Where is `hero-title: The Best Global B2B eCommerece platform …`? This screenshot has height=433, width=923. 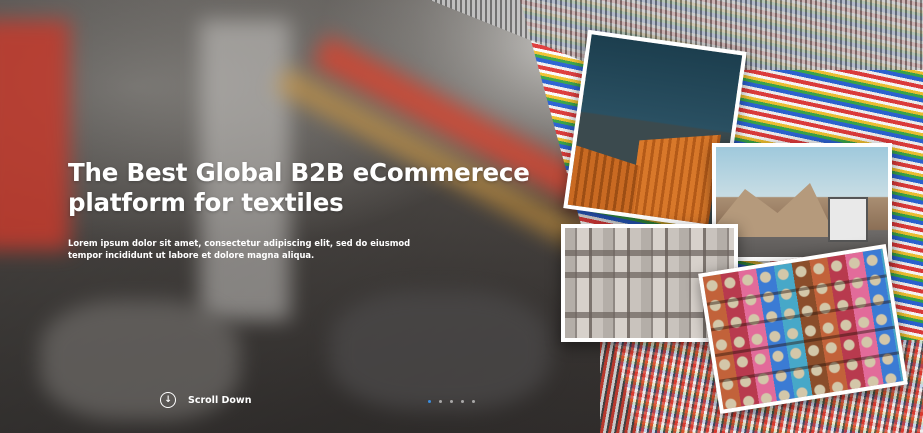 hero-title: The Best Global B2B eCommerece platform … is located at coordinates (299, 187).